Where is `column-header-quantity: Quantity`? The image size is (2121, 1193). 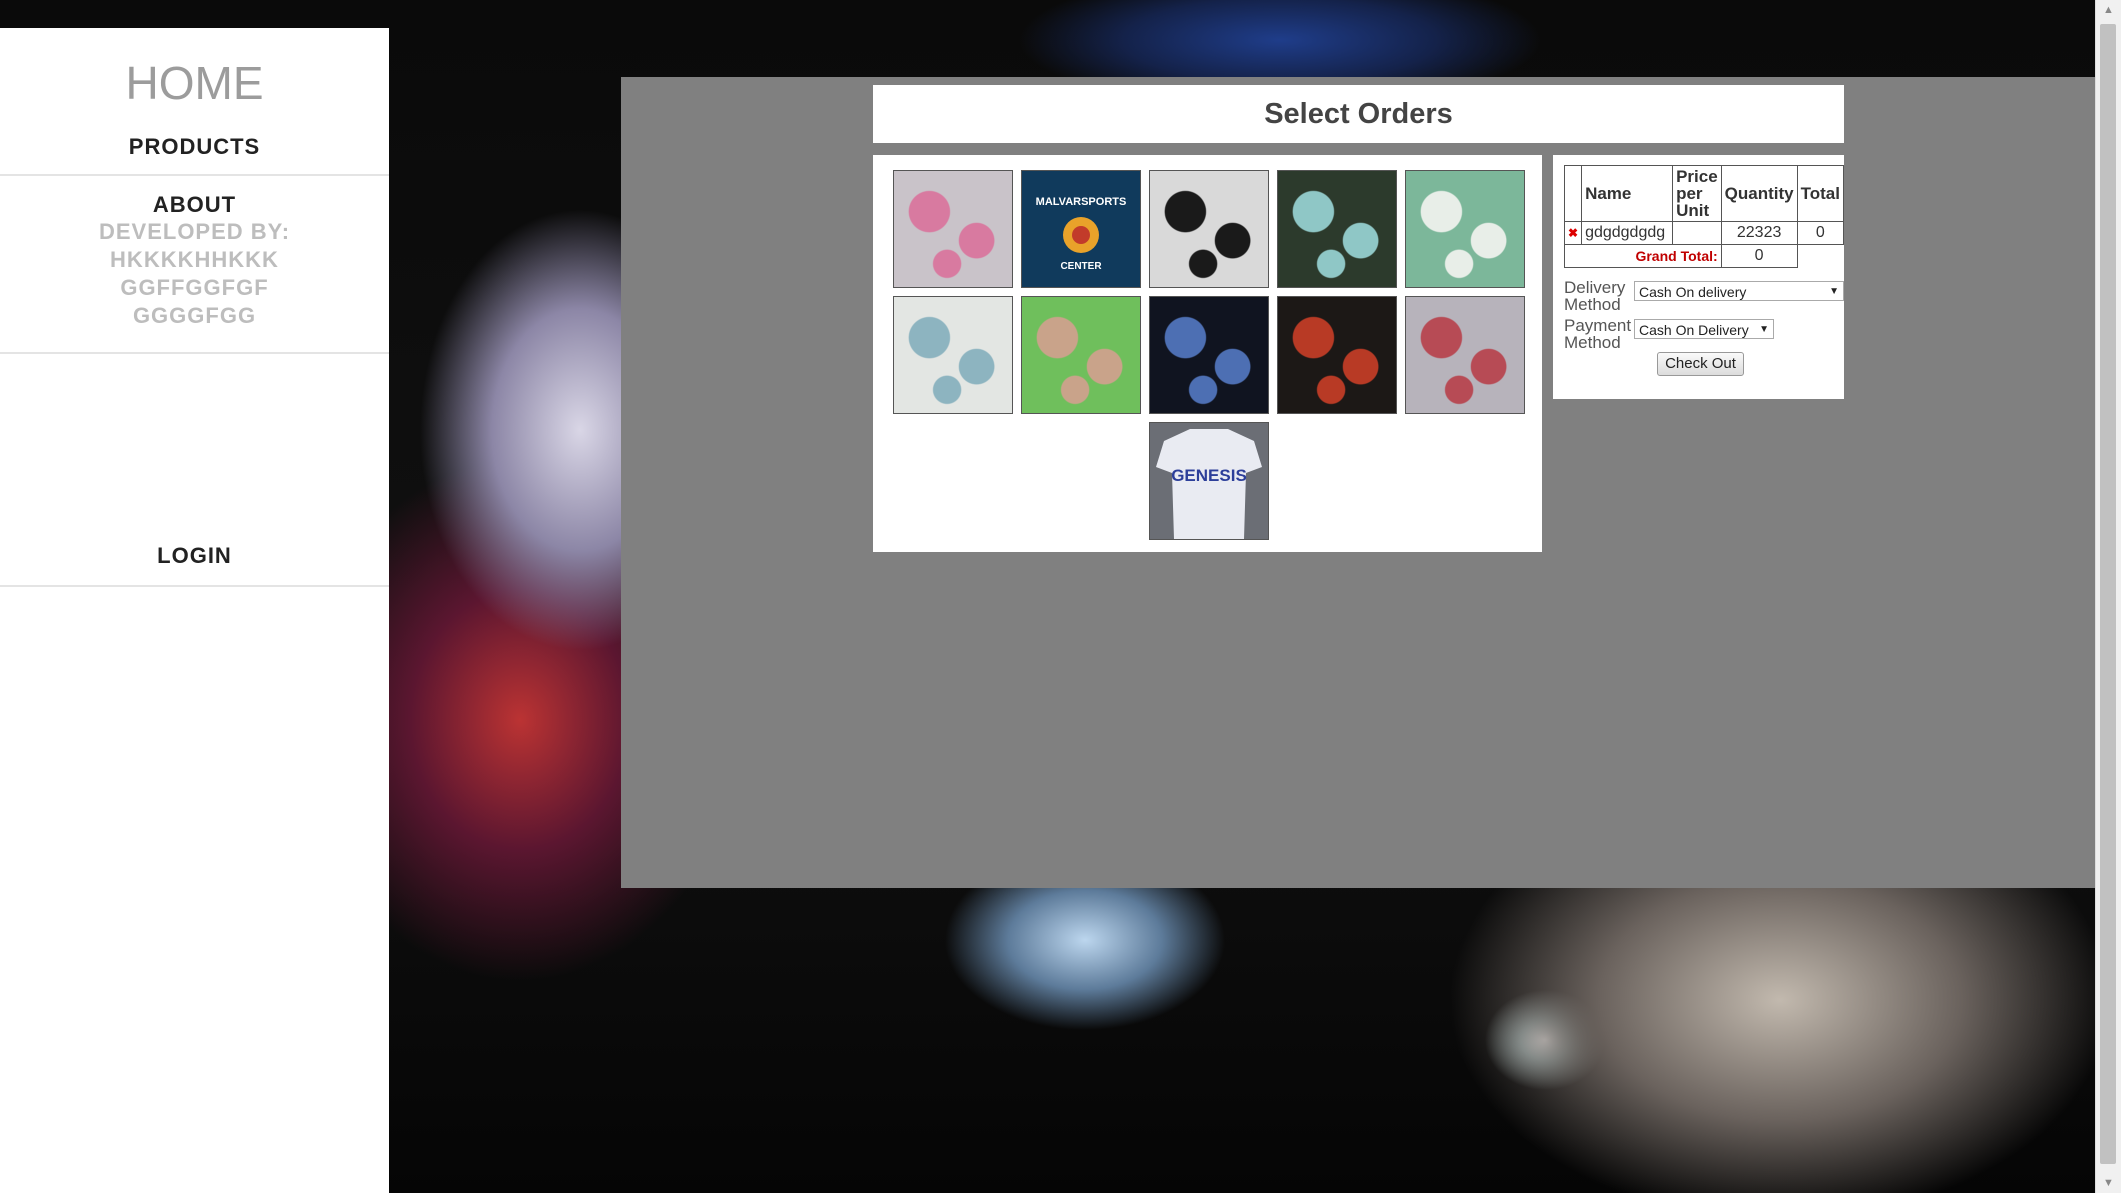 column-header-quantity: Quantity is located at coordinates (1759, 193).